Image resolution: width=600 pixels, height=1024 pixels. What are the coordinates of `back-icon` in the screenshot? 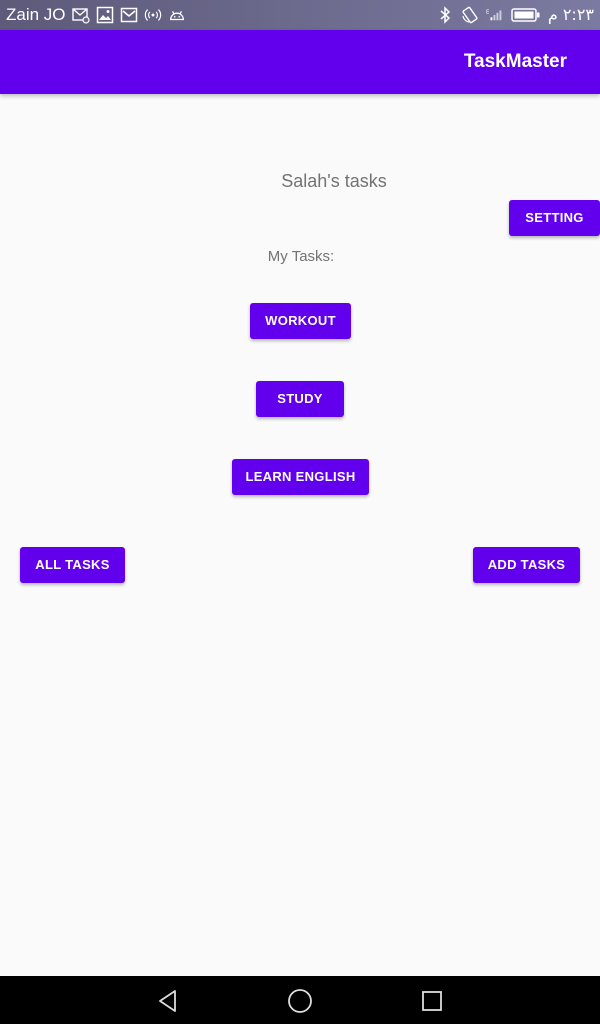 It's located at (168, 1001).